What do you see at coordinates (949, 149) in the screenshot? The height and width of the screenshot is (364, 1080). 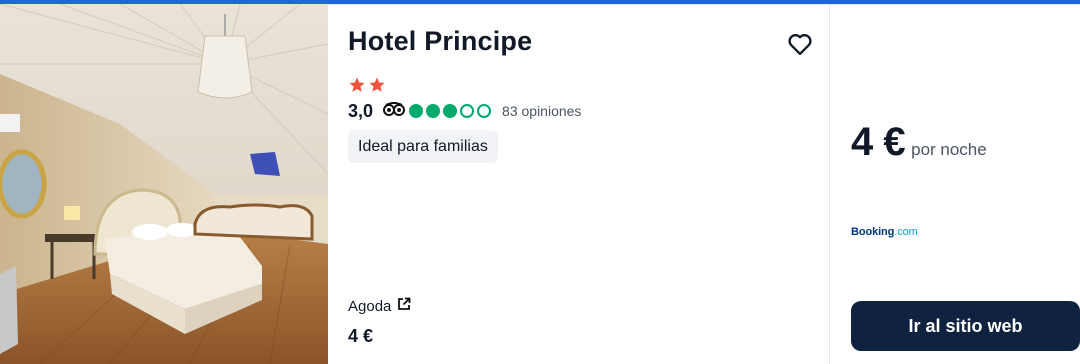 I see `per-night-label: por noche` at bounding box center [949, 149].